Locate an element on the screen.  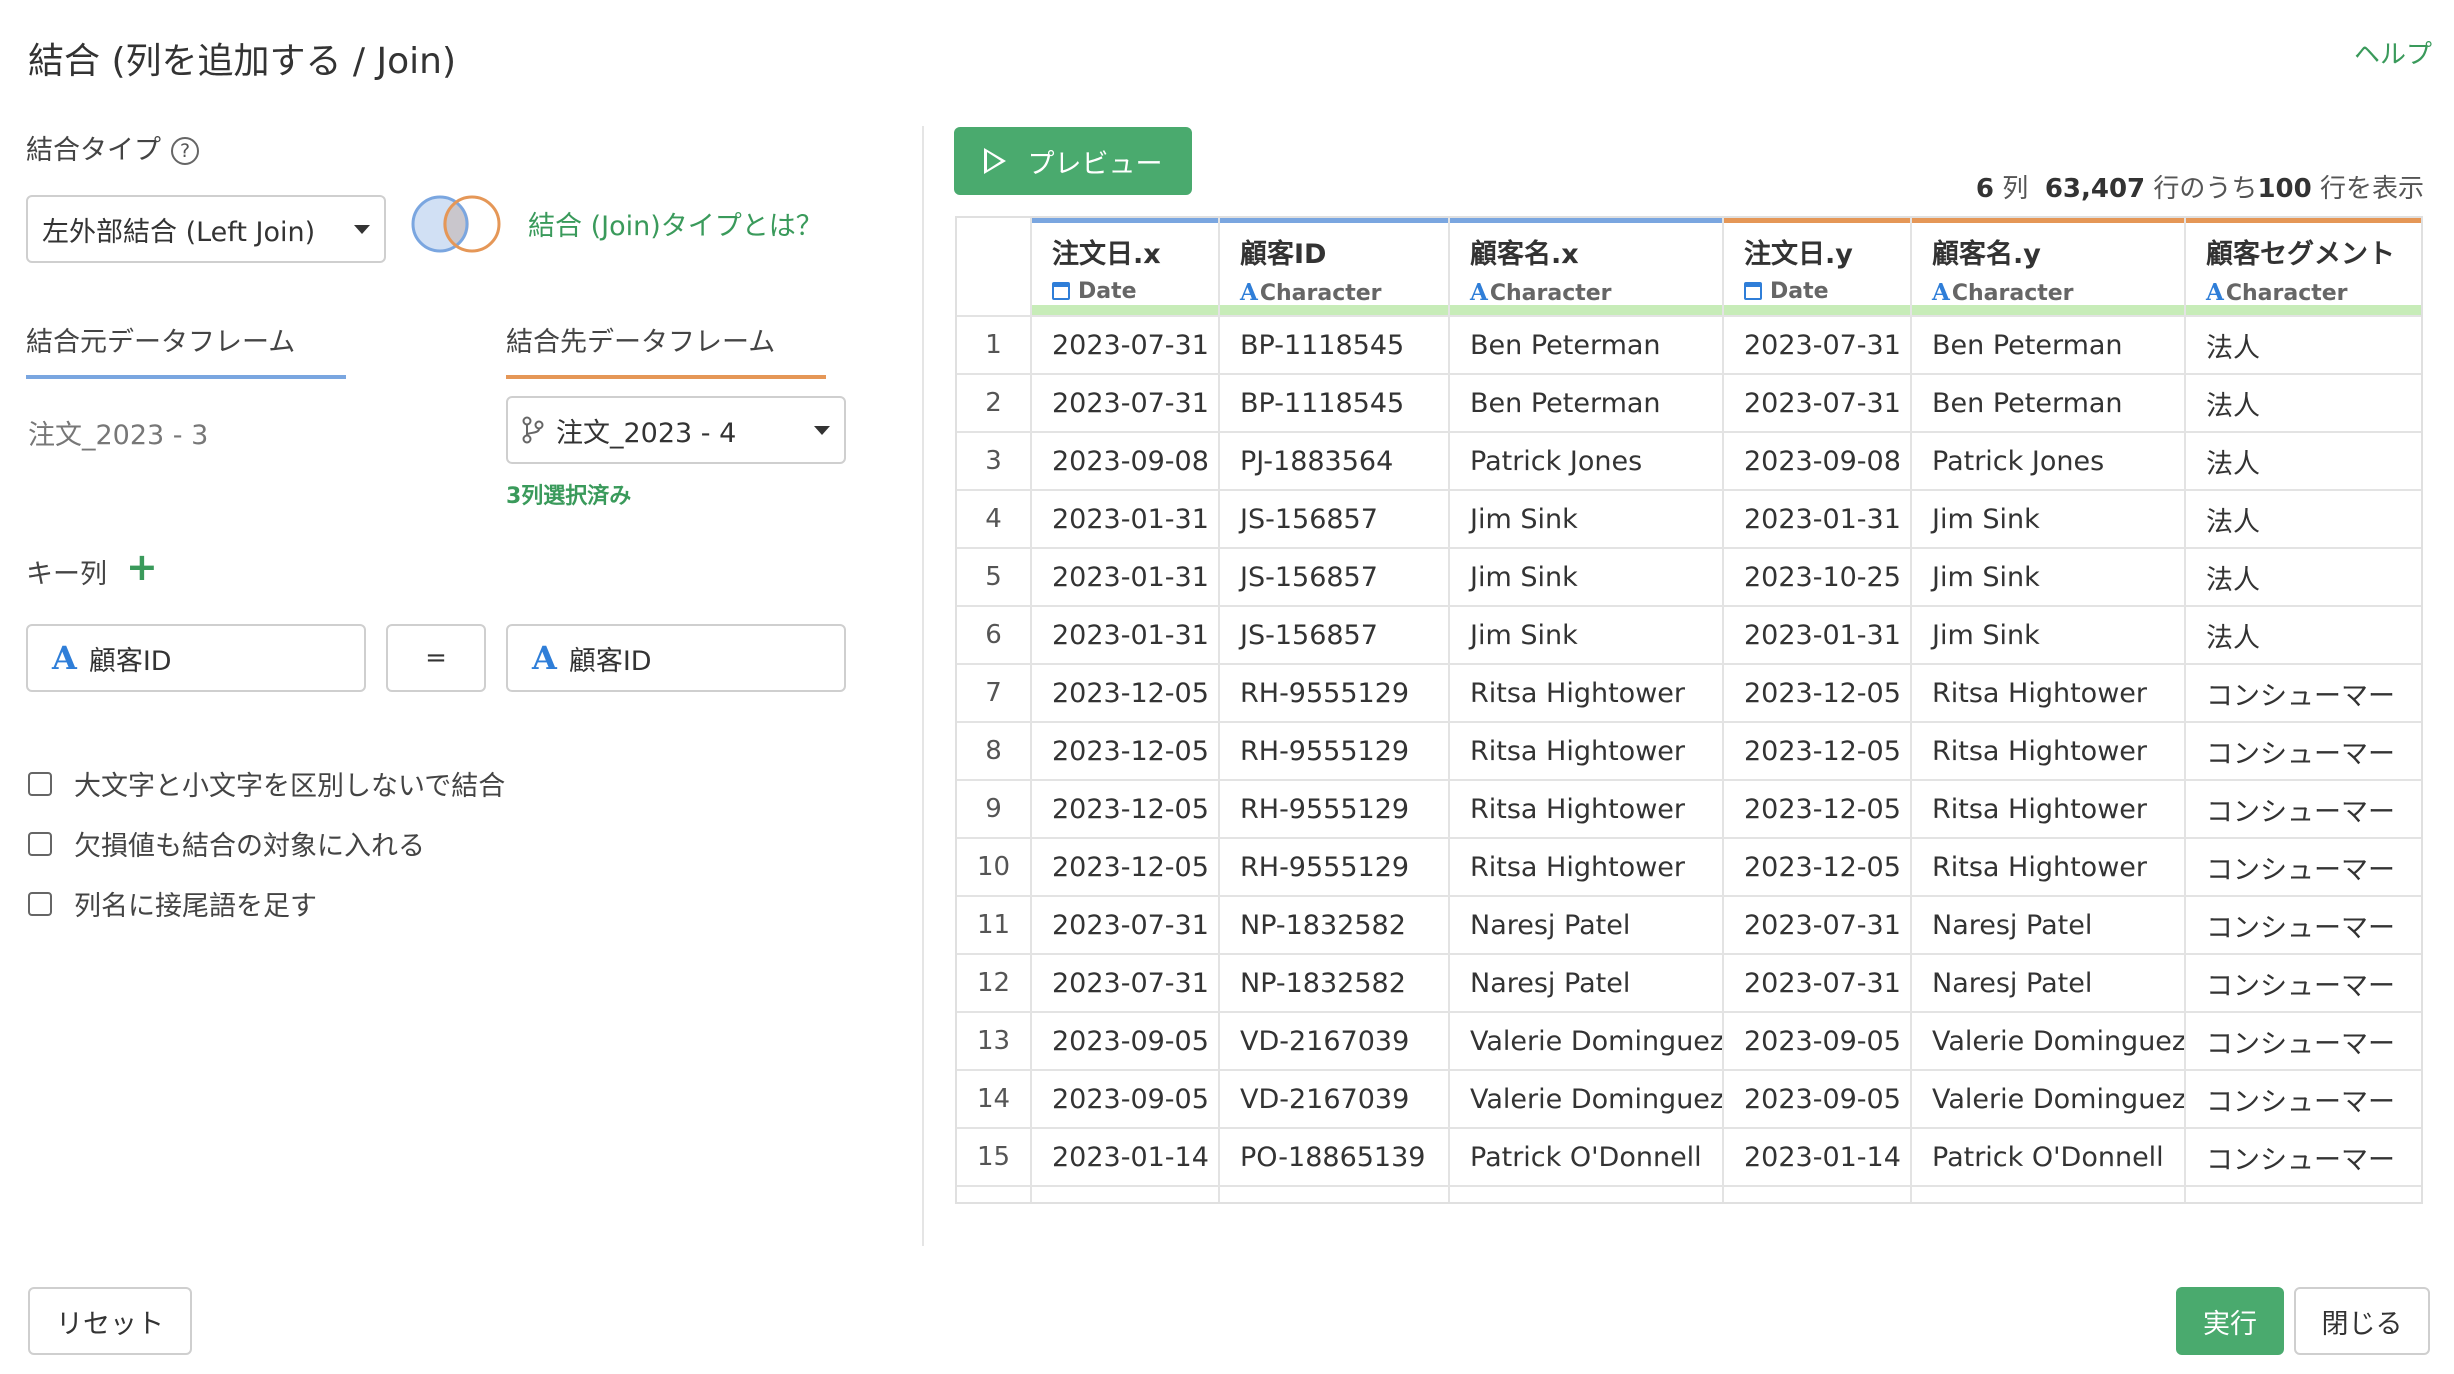
row-count-info: 6 列 63,407 行のうち100 行を表示 is located at coordinates (2200, 186).